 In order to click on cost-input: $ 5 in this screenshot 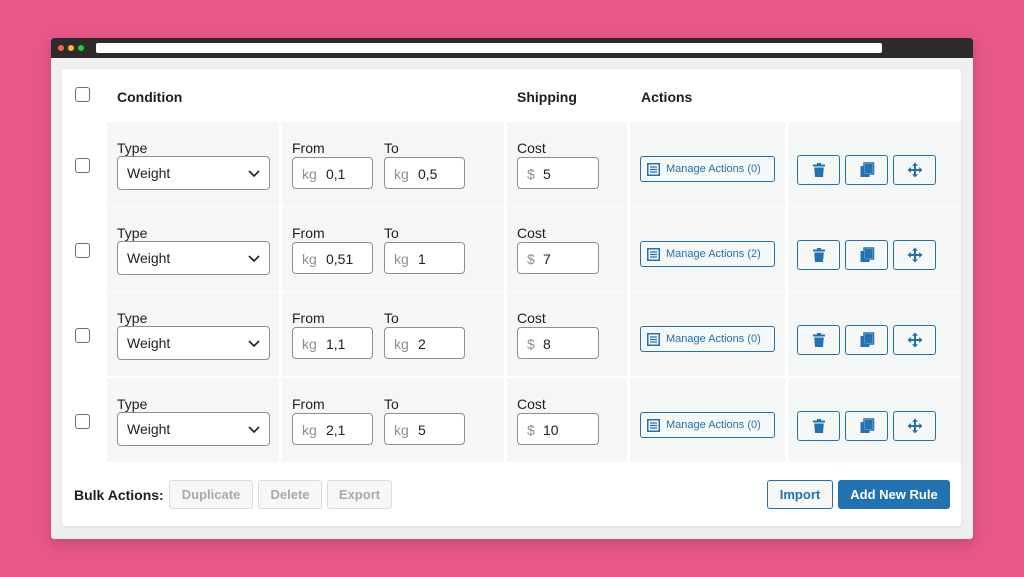, I will do `click(558, 173)`.